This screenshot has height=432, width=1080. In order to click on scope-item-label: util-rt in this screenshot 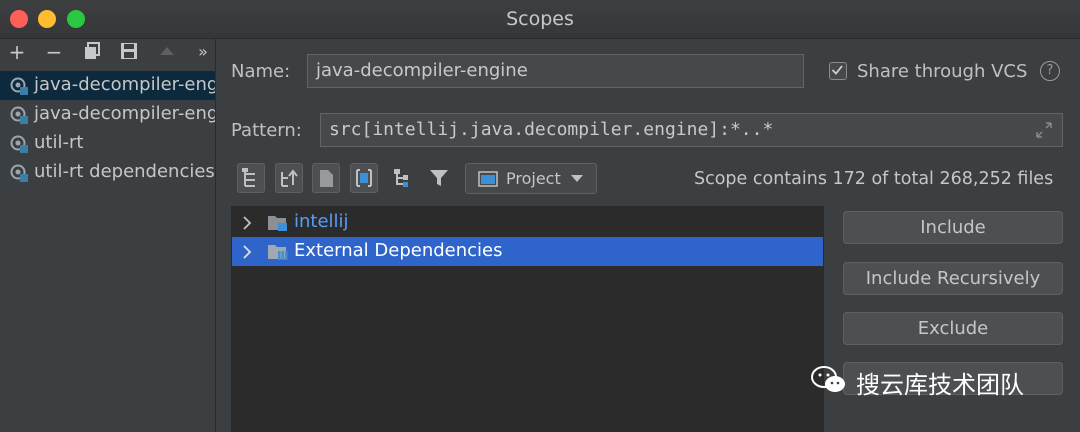, I will do `click(59, 142)`.